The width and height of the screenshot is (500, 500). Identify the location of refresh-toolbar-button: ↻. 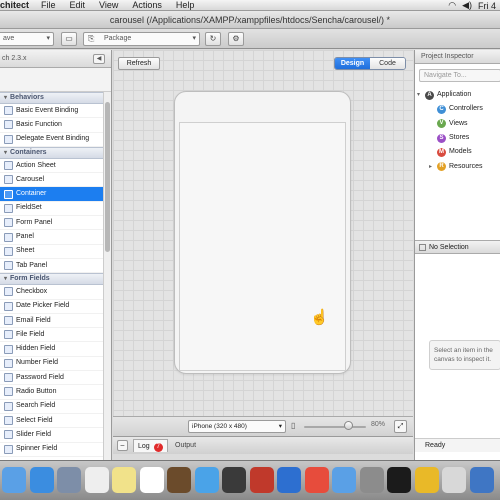
(213, 39).